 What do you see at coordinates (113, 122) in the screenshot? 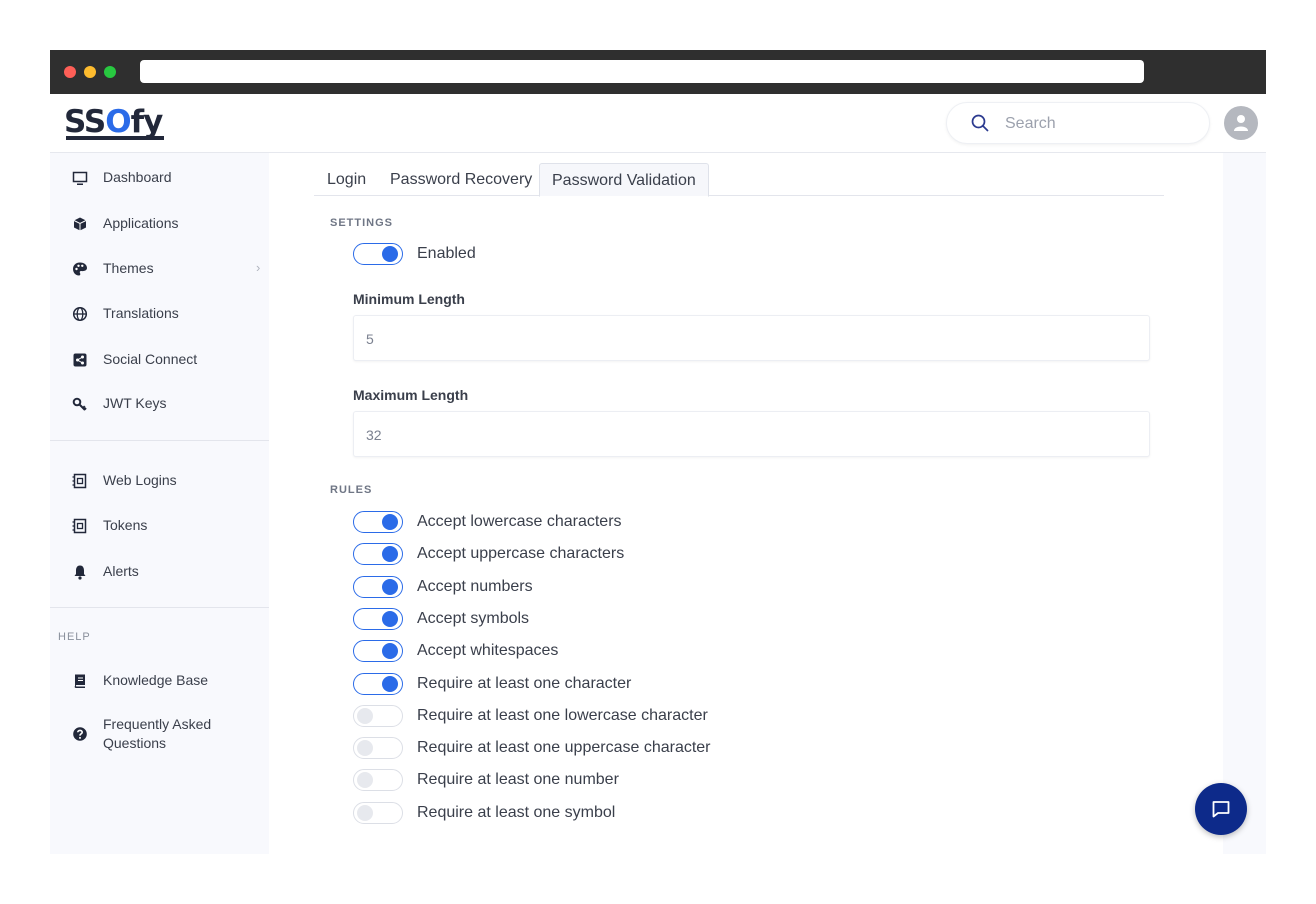
I see `ssofy-logo: SSOfy` at bounding box center [113, 122].